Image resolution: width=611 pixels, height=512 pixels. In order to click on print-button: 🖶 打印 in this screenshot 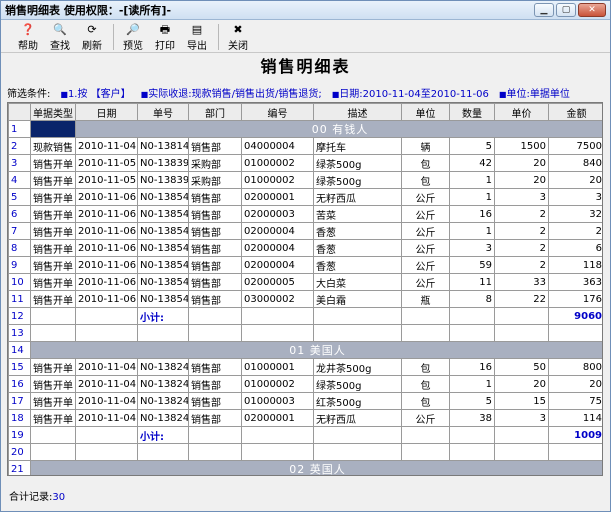, I will do `click(165, 36)`.